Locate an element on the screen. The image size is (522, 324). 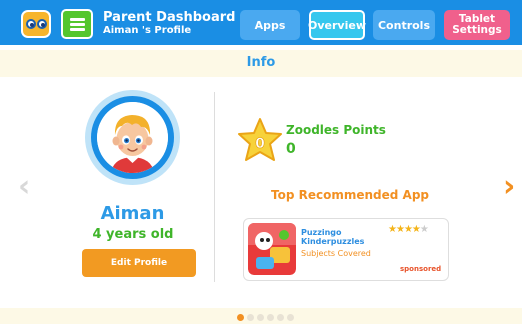
profile-subtitle: Aiman 's Profile is located at coordinates (147, 30).